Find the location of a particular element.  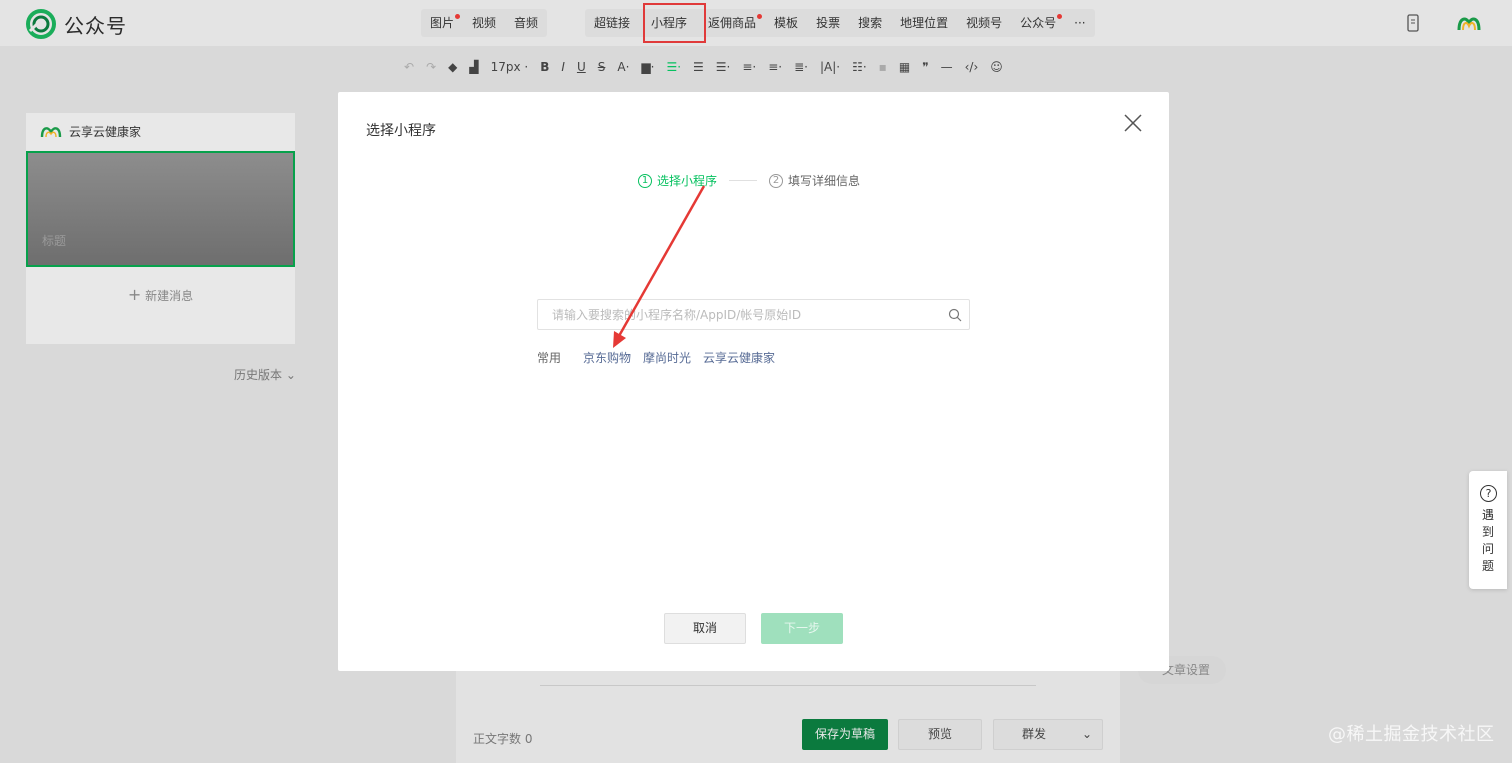

strikethrough-icon: S is located at coordinates (602, 67).